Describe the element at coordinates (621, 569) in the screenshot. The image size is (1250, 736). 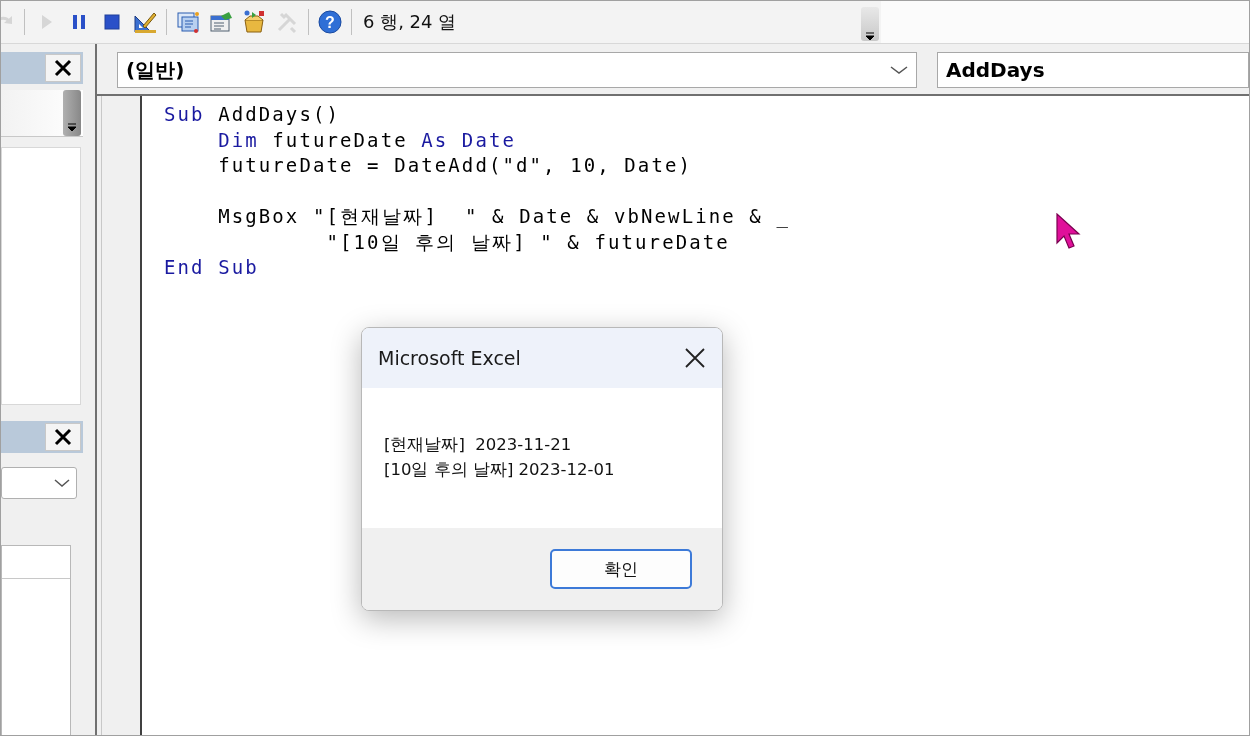
I see `ok-button: 확인` at that location.